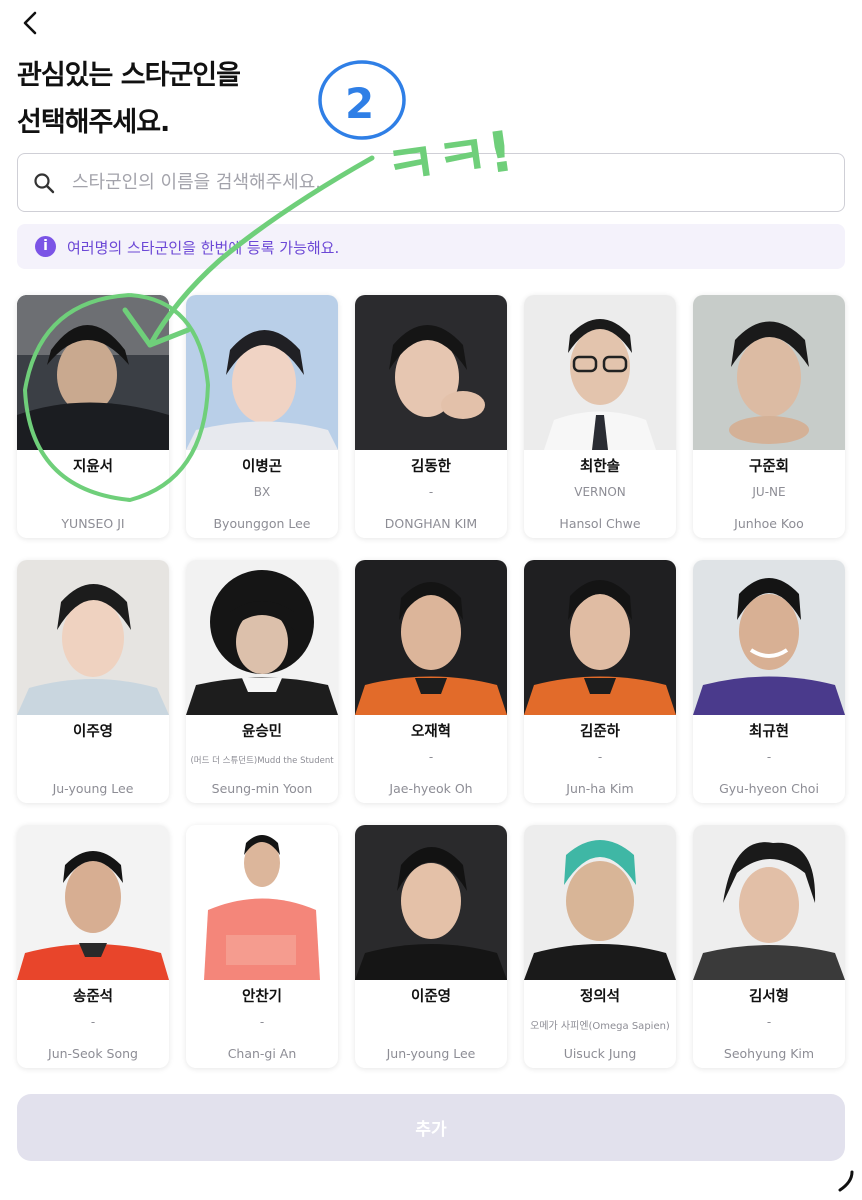 This screenshot has height=1200, width=862. I want to click on soldier-card: 오재혁 - Jae-hyeok Oh, so click(431, 681).